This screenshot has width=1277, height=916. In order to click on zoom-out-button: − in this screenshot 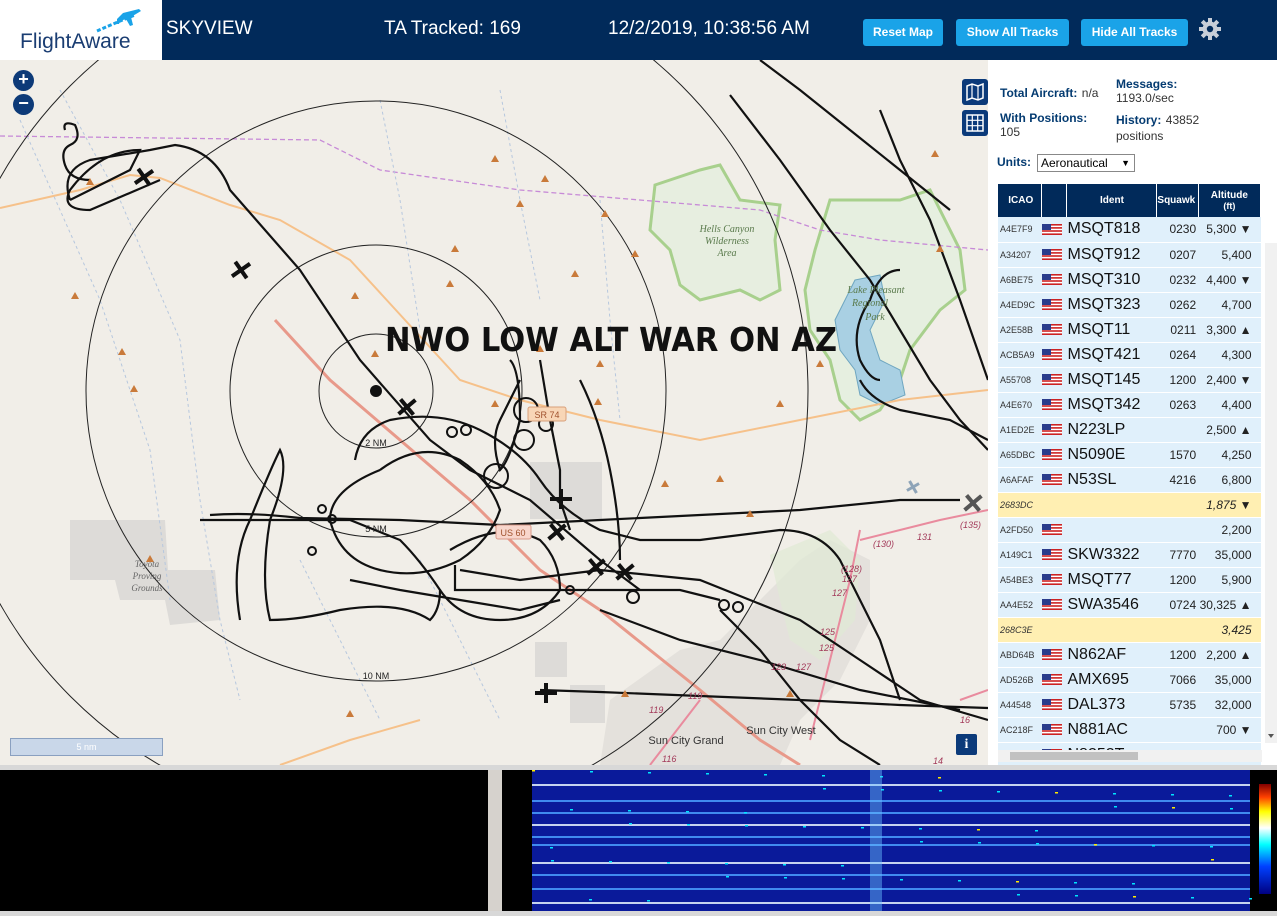, I will do `click(23, 104)`.